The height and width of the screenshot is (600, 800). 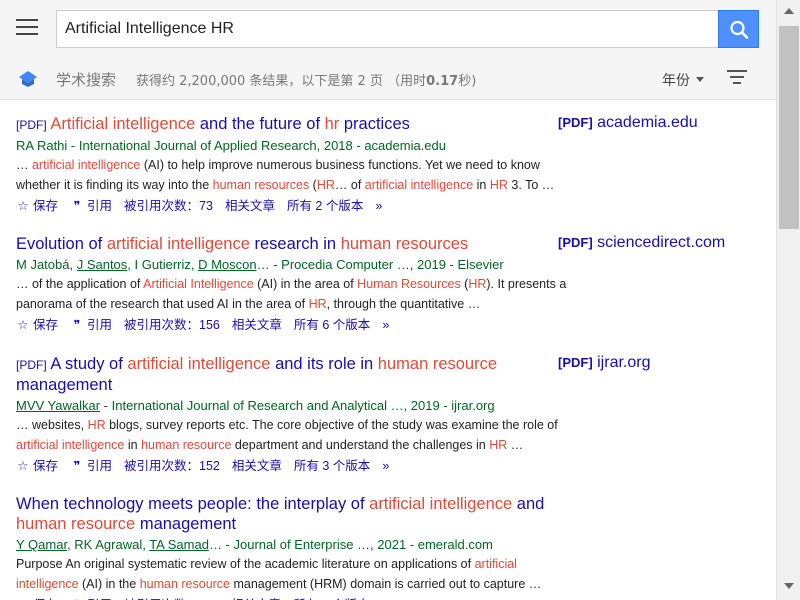 I want to click on scrollbar, so click(x=788, y=300).